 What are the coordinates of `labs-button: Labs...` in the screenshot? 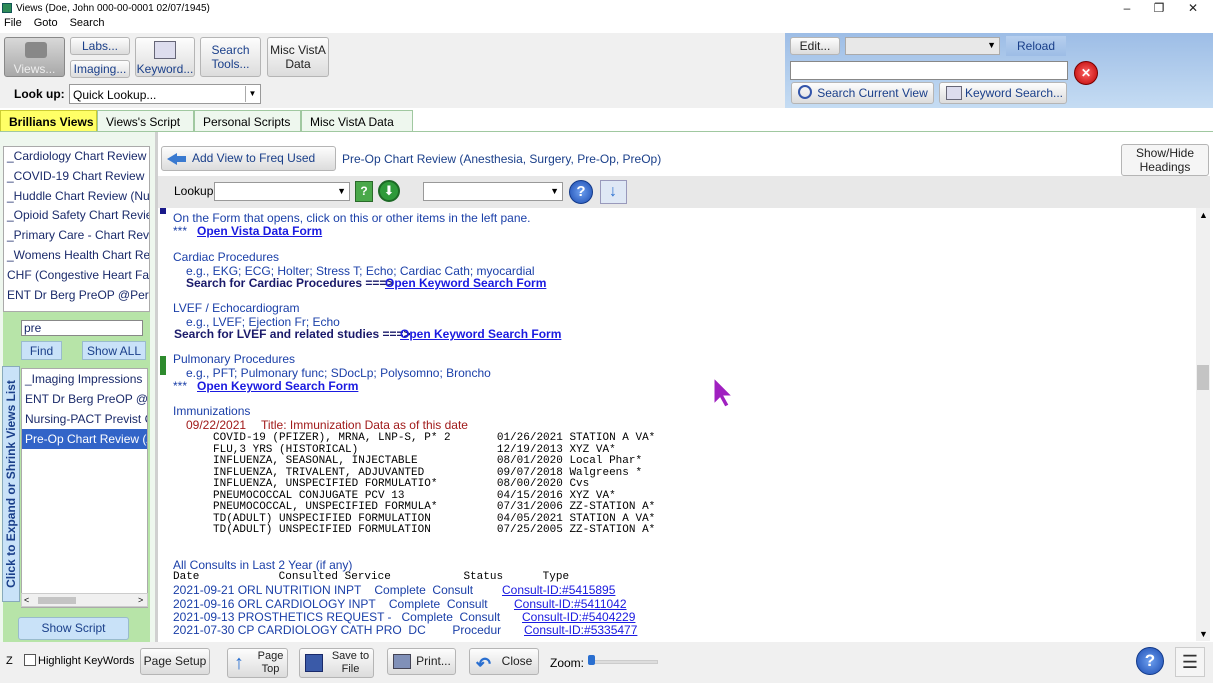 It's located at (100, 46).